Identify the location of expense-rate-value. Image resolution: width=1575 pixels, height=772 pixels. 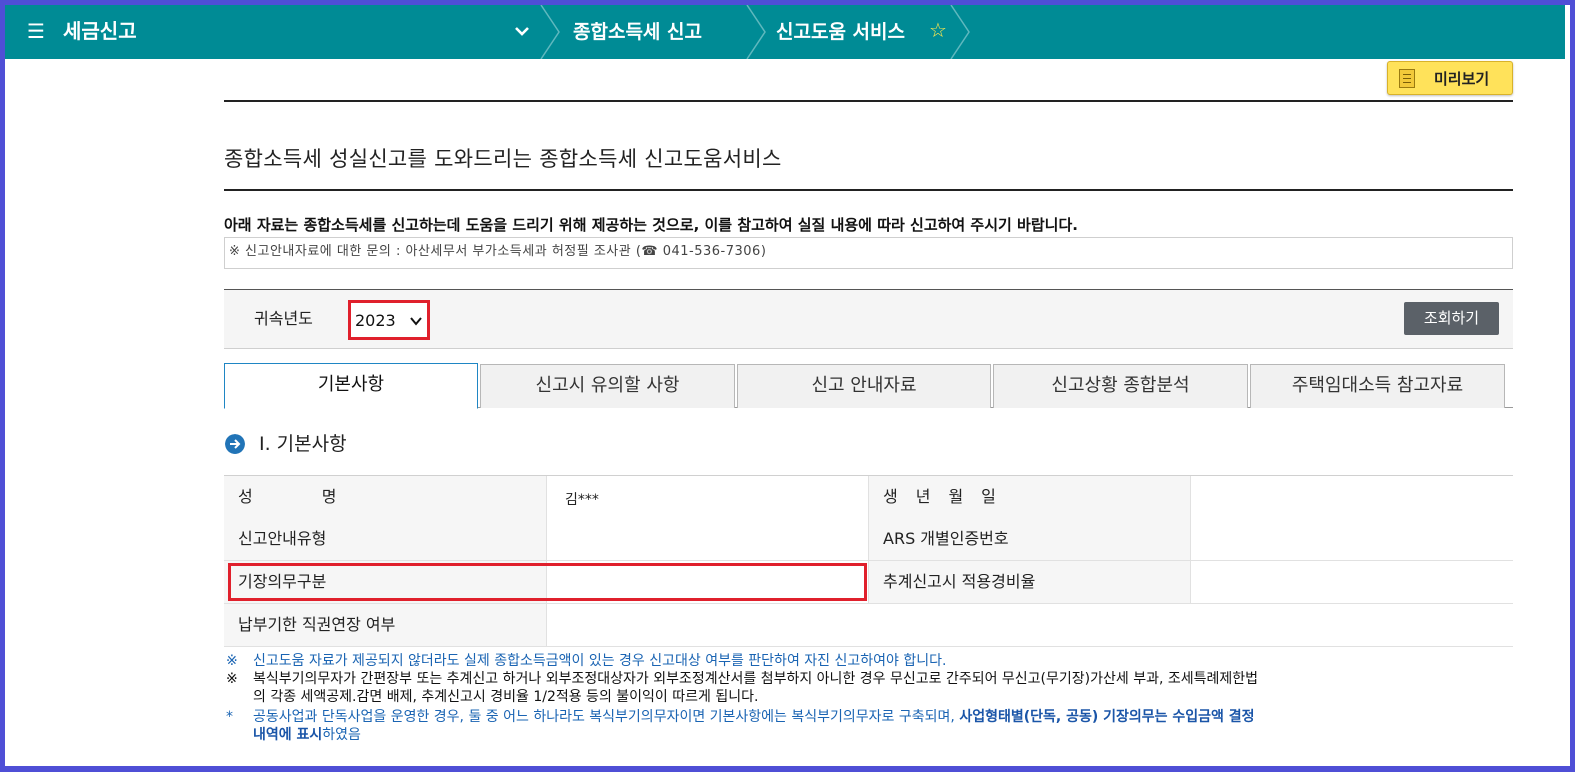
(1351, 582).